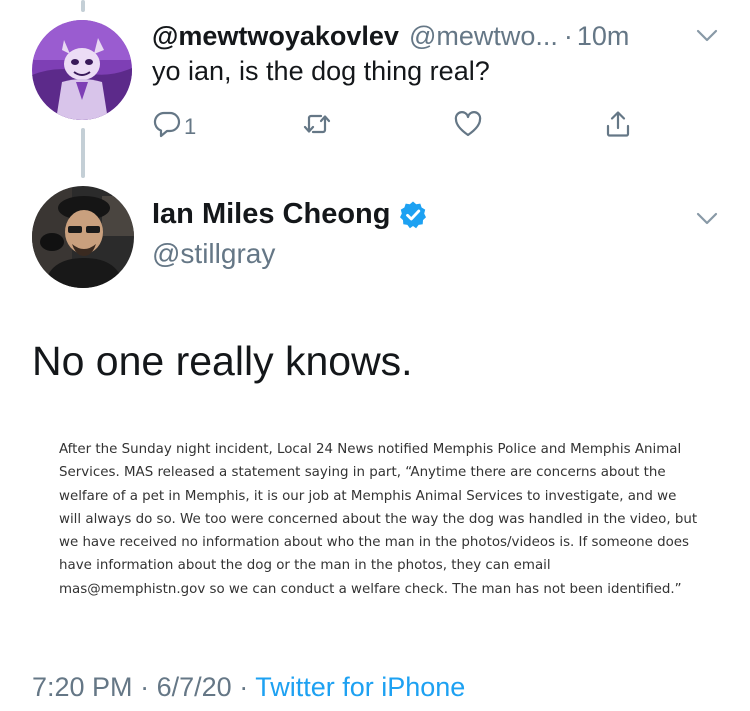 The height and width of the screenshot is (711, 750). I want to click on retweet-icon, so click(317, 124).